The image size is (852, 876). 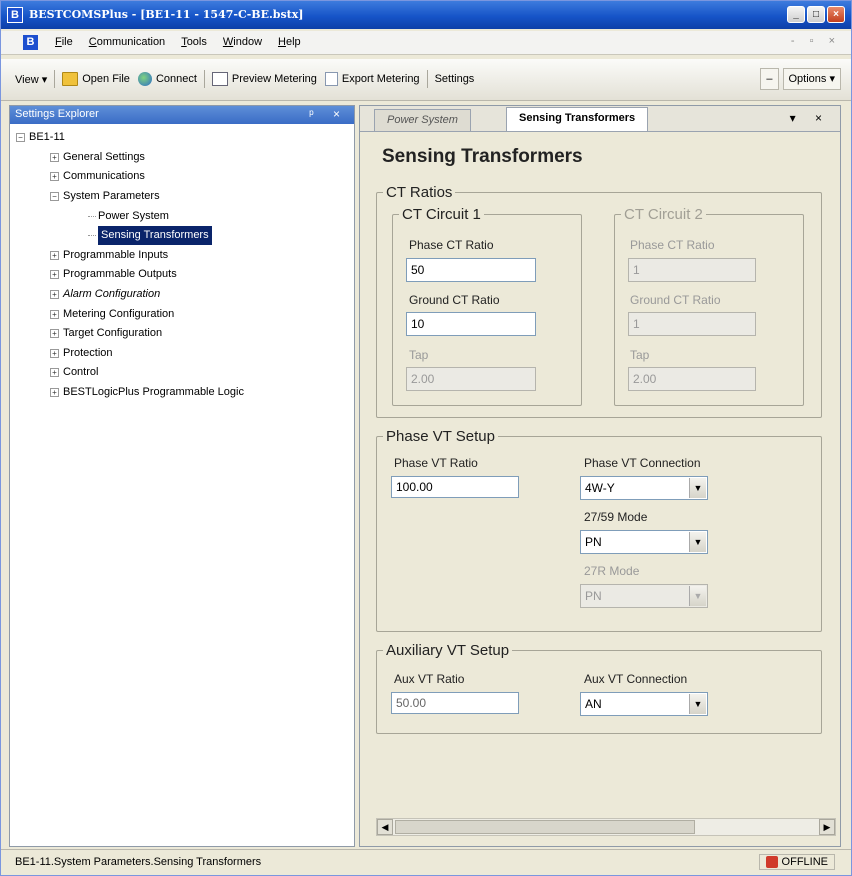 What do you see at coordinates (827, 827) in the screenshot?
I see `scroll-right-icon: ▶` at bounding box center [827, 827].